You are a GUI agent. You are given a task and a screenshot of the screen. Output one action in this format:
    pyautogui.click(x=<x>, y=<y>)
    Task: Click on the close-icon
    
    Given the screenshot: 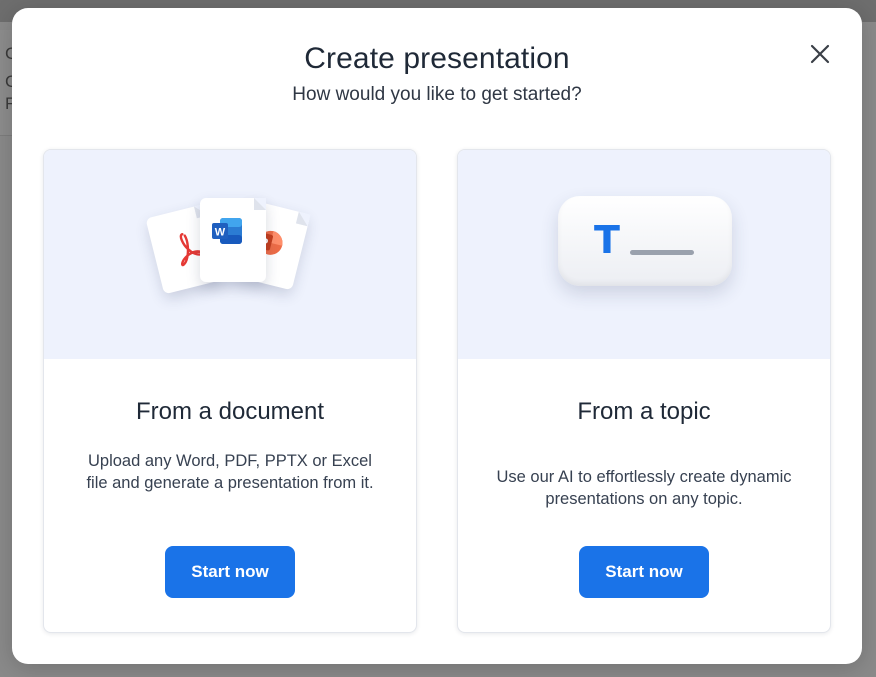 What is the action you would take?
    pyautogui.click(x=820, y=54)
    